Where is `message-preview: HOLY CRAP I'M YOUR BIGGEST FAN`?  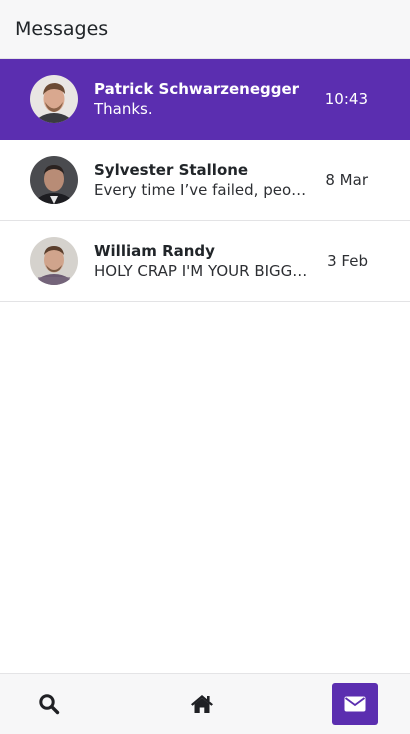
message-preview: HOLY CRAP I'M YOUR BIGGEST FAN is located at coordinates (205, 270).